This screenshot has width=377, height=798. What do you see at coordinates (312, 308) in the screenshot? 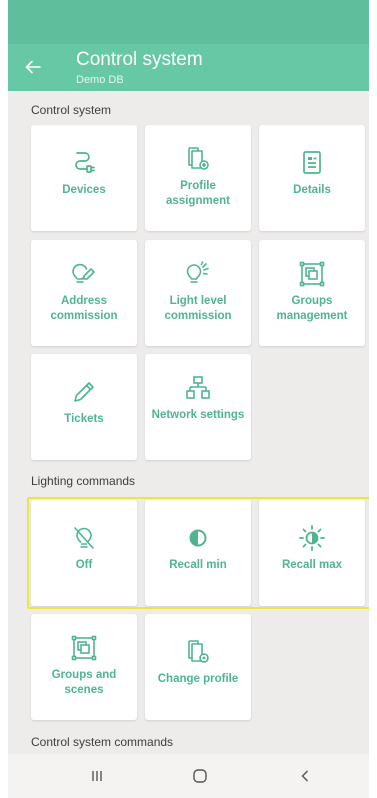
I see `tile-label: Groups management` at bounding box center [312, 308].